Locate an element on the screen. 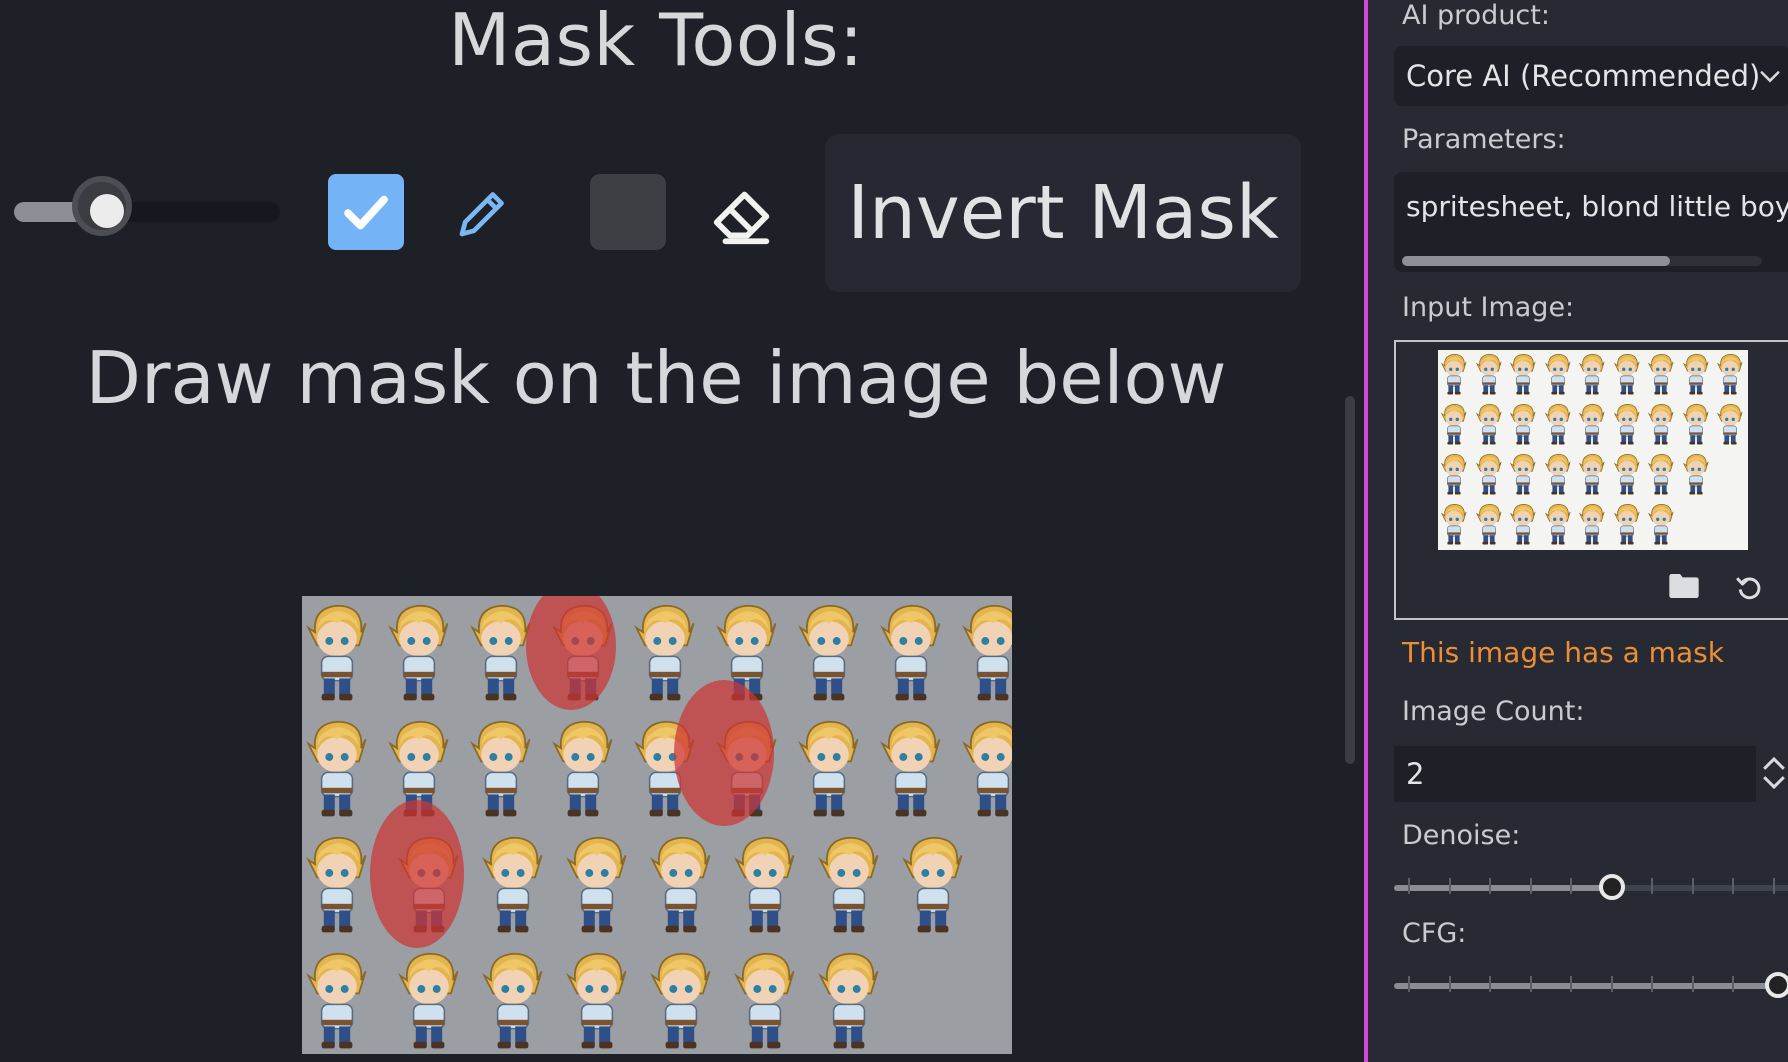 The width and height of the screenshot is (1788, 1062). image-count-label: Image Count: is located at coordinates (1493, 711).